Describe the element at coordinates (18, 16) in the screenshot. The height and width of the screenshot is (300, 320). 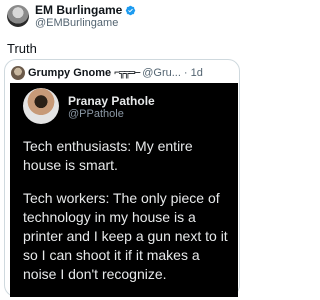
I see `author-avatar` at that location.